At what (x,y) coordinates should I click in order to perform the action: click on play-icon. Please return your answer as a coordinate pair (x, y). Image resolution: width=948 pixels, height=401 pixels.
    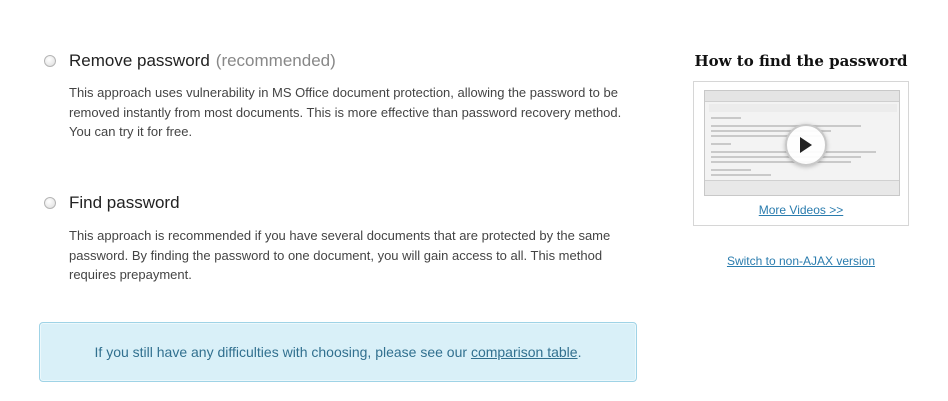
    Looking at the image, I should click on (806, 145).